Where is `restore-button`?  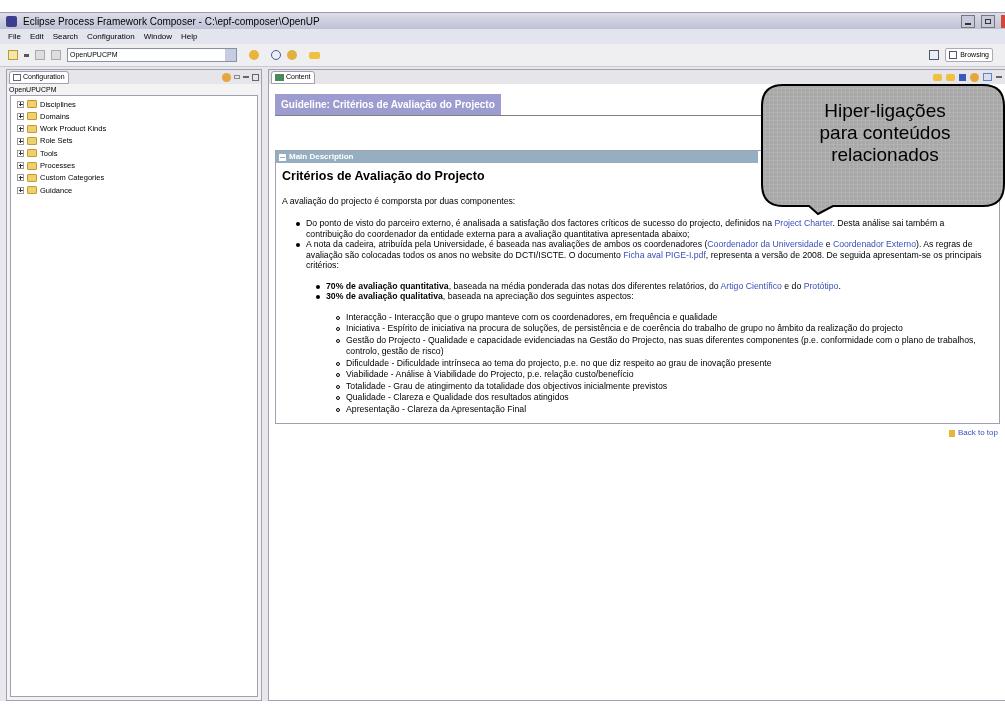 restore-button is located at coordinates (988, 21).